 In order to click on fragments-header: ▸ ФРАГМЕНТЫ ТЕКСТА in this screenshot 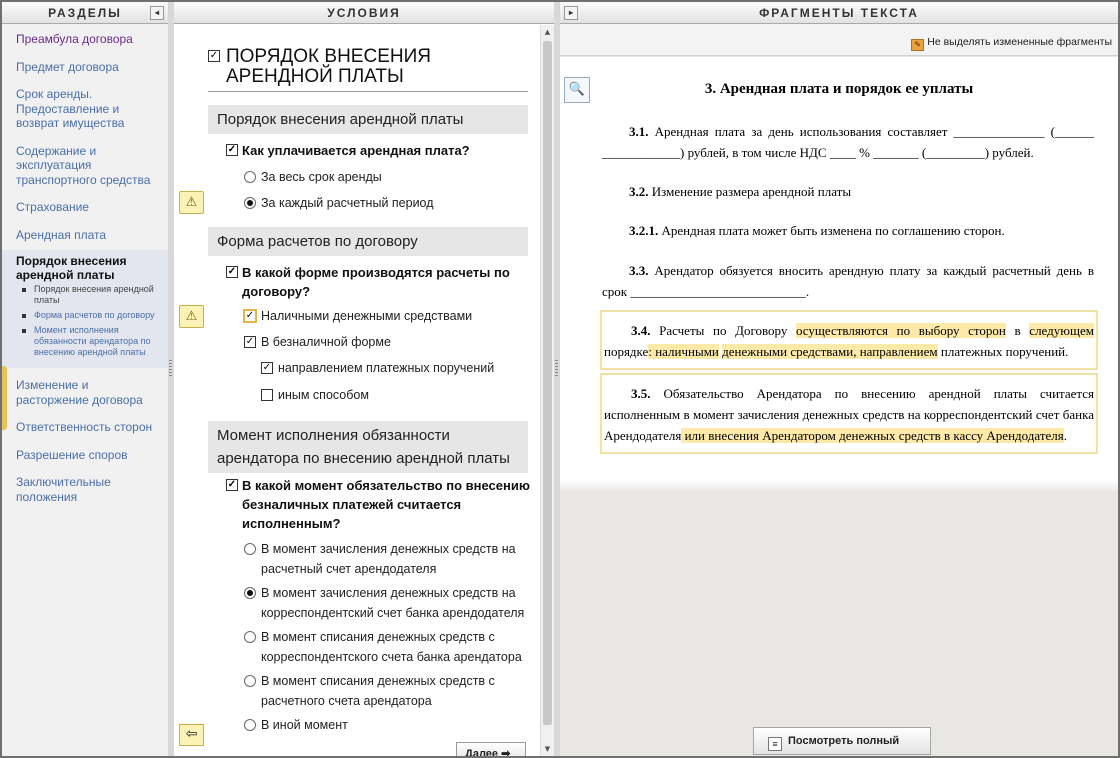, I will do `click(839, 13)`.